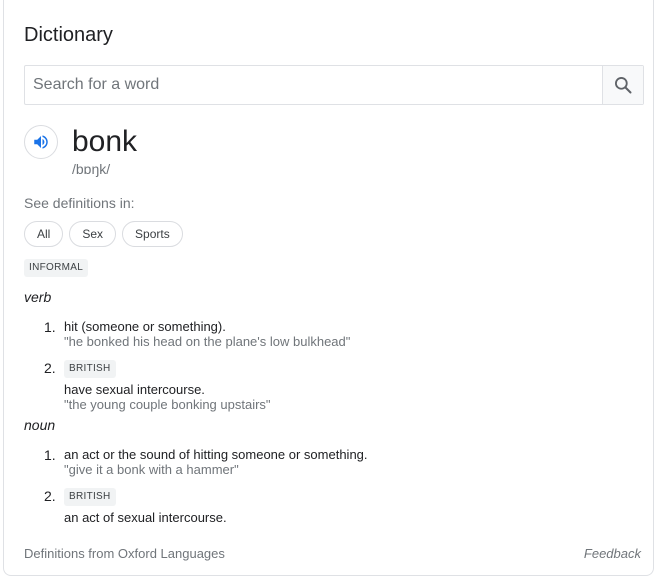 This screenshot has height=577, width=657. What do you see at coordinates (134, 389) in the screenshot?
I see `definition-text: have sexual intercourse.` at bounding box center [134, 389].